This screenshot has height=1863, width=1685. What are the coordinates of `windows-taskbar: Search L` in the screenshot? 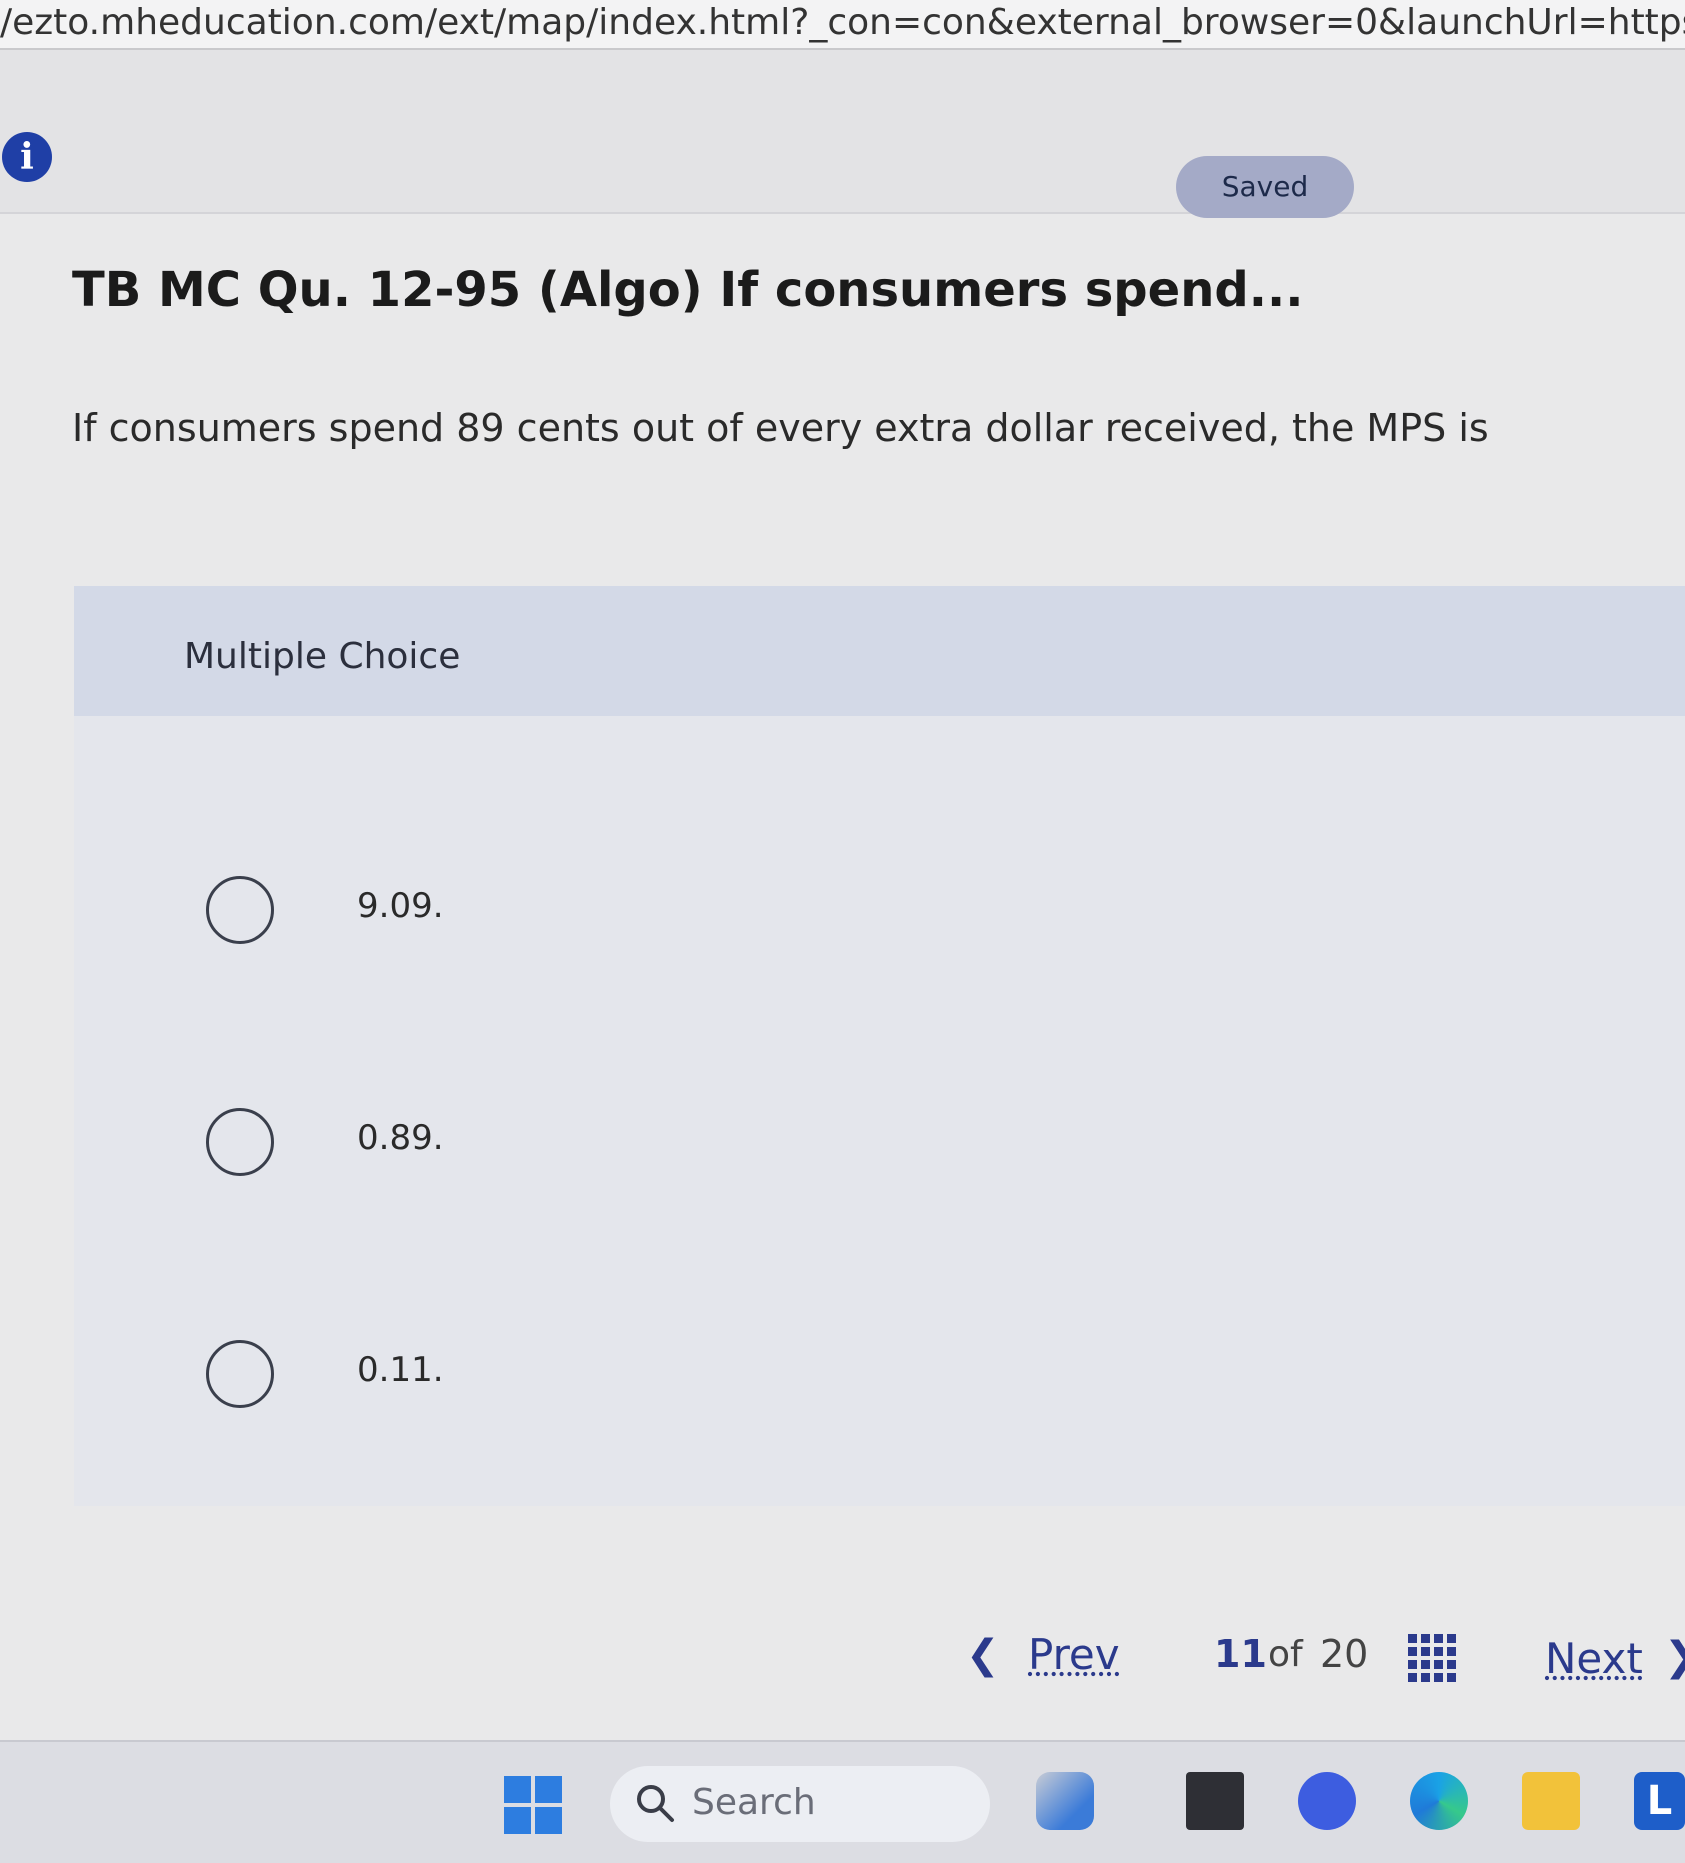 It's located at (842, 1801).